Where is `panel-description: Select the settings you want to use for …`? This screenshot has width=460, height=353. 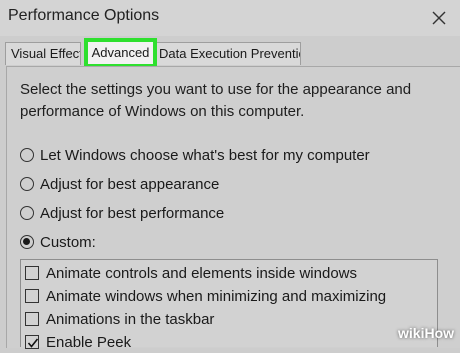 panel-description: Select the settings you want to use for … is located at coordinates (216, 100).